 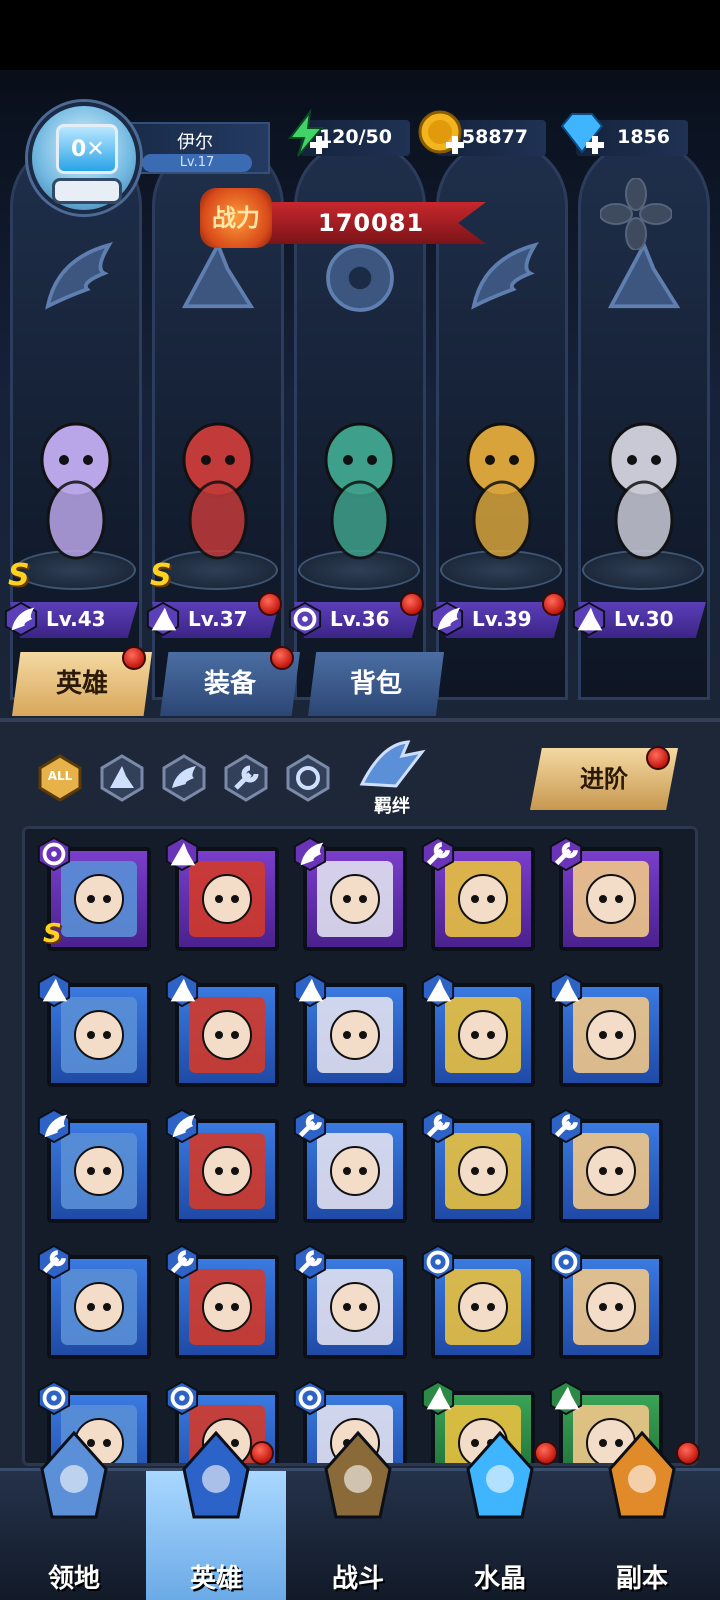 I want to click on lineup-hero-3: Lv.36, so click(x=358, y=515).